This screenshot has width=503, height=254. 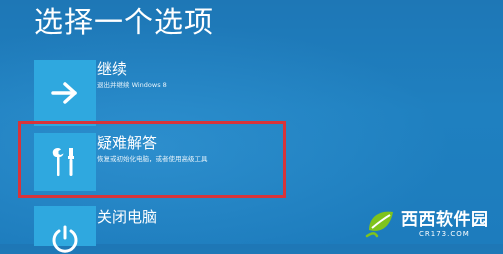 What do you see at coordinates (112, 69) in the screenshot?
I see `continue-label: 继续` at bounding box center [112, 69].